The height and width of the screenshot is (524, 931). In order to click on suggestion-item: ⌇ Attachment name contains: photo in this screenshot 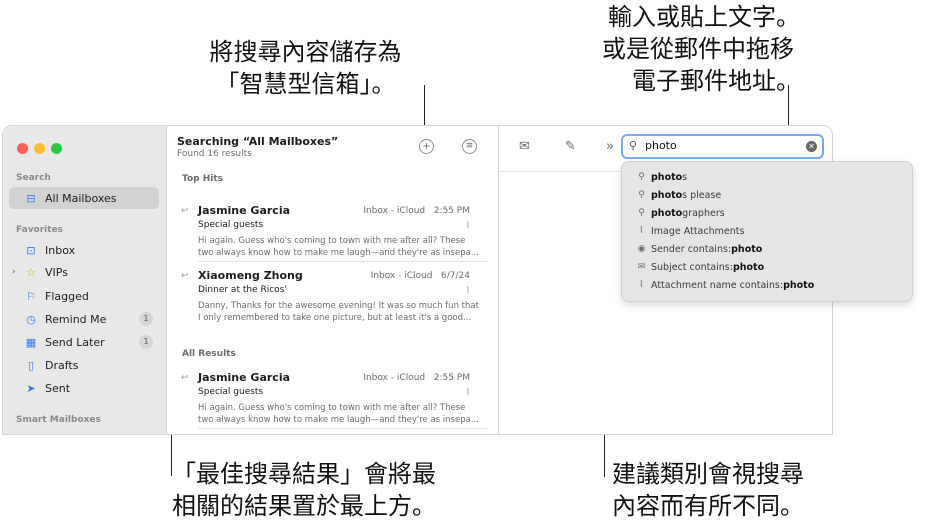, I will do `click(724, 285)`.